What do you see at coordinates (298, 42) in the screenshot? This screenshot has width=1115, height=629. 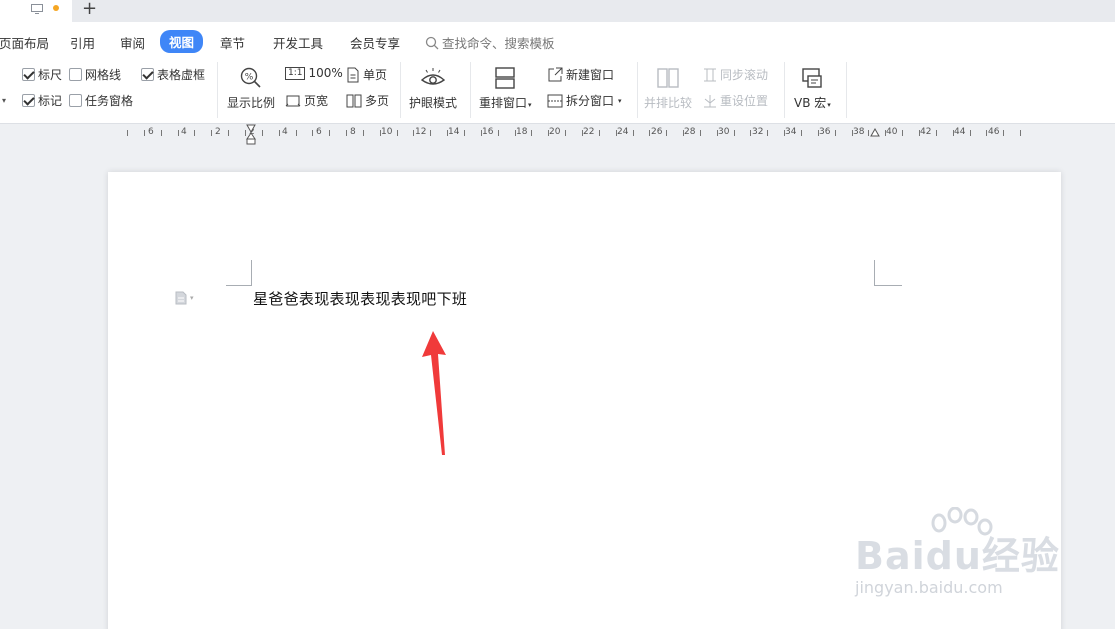 I see `menu-developer-tools: 开发工具` at bounding box center [298, 42].